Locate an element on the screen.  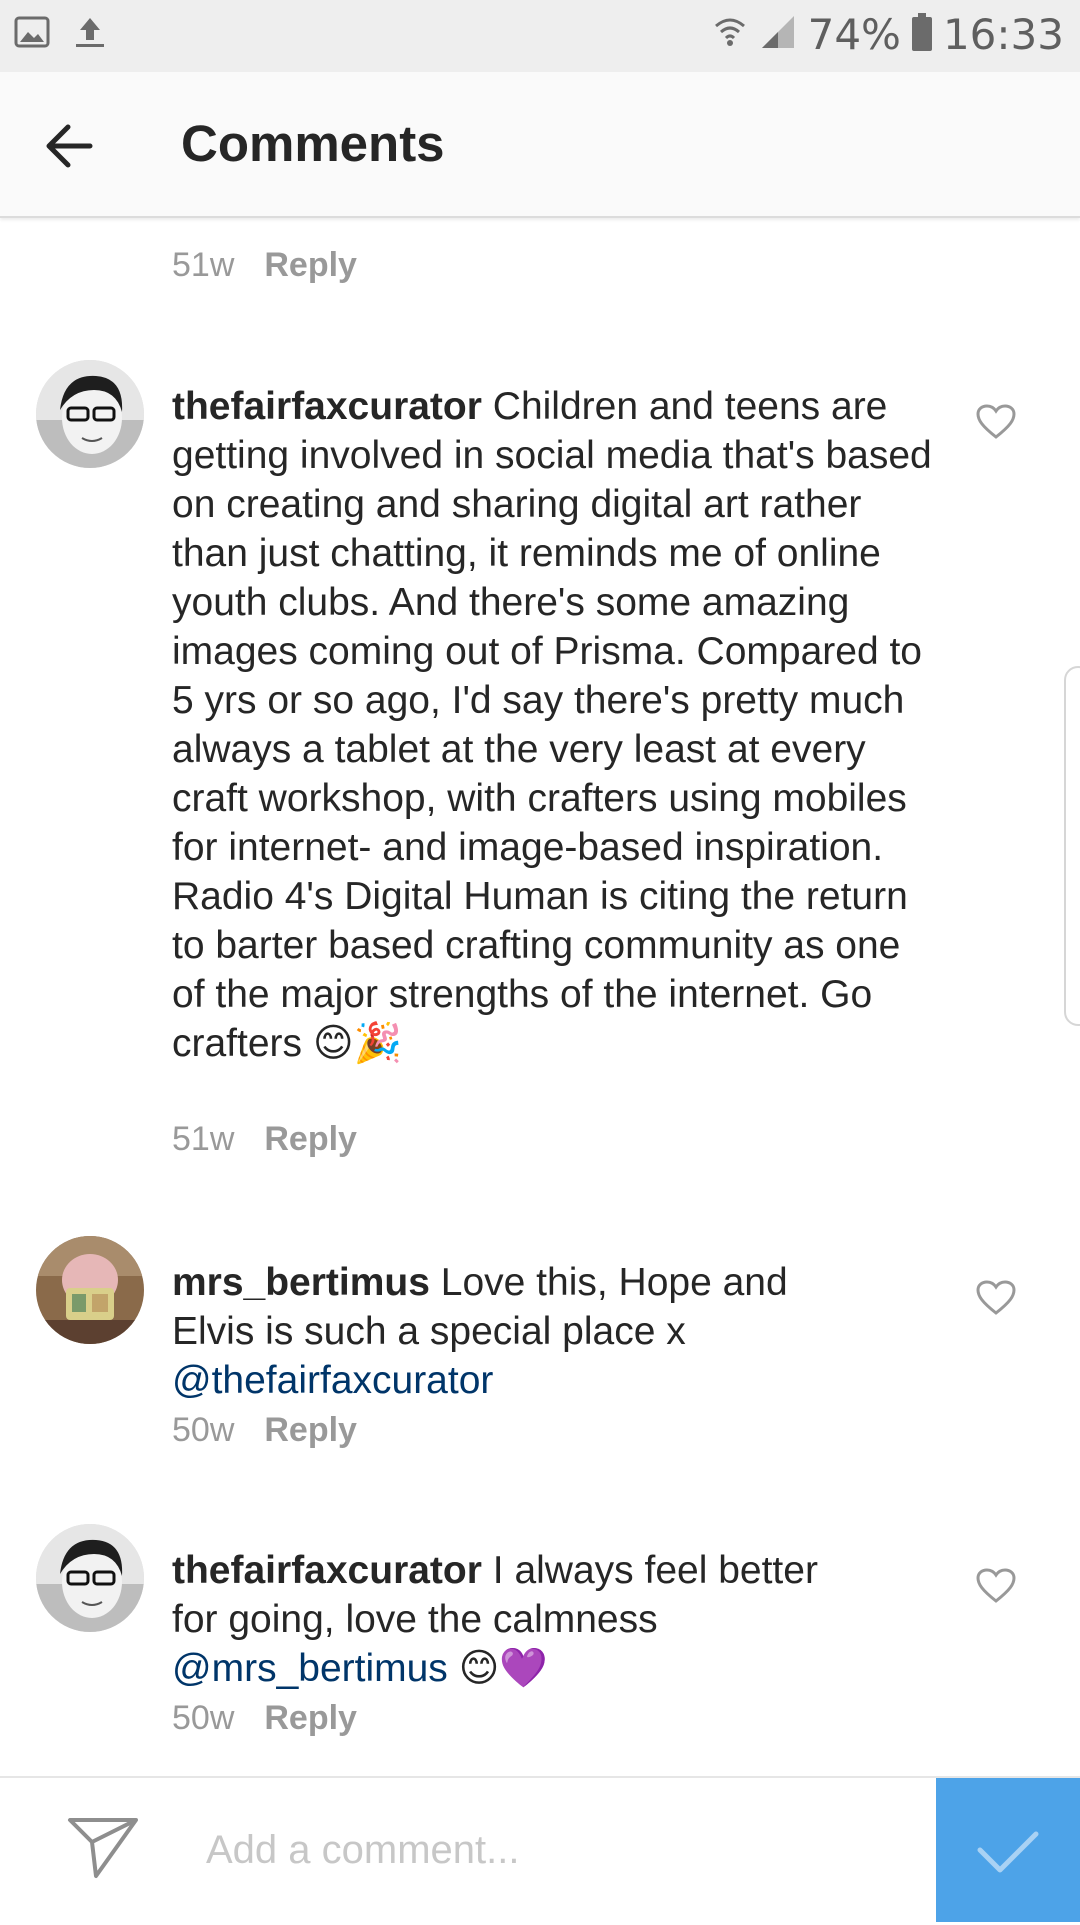
back-button is located at coordinates (70, 146).